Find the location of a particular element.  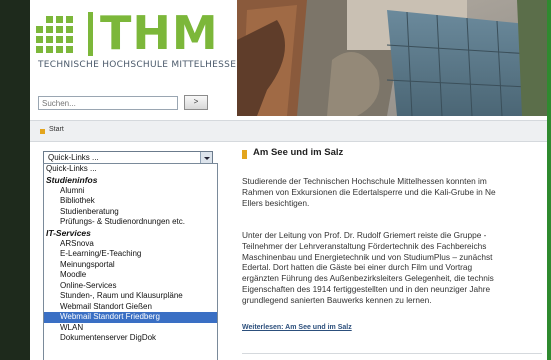

logo-bar is located at coordinates (90, 34).